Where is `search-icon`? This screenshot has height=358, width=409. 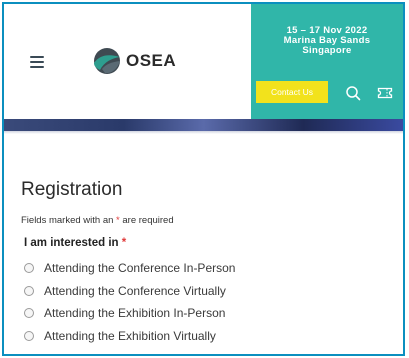 search-icon is located at coordinates (353, 93).